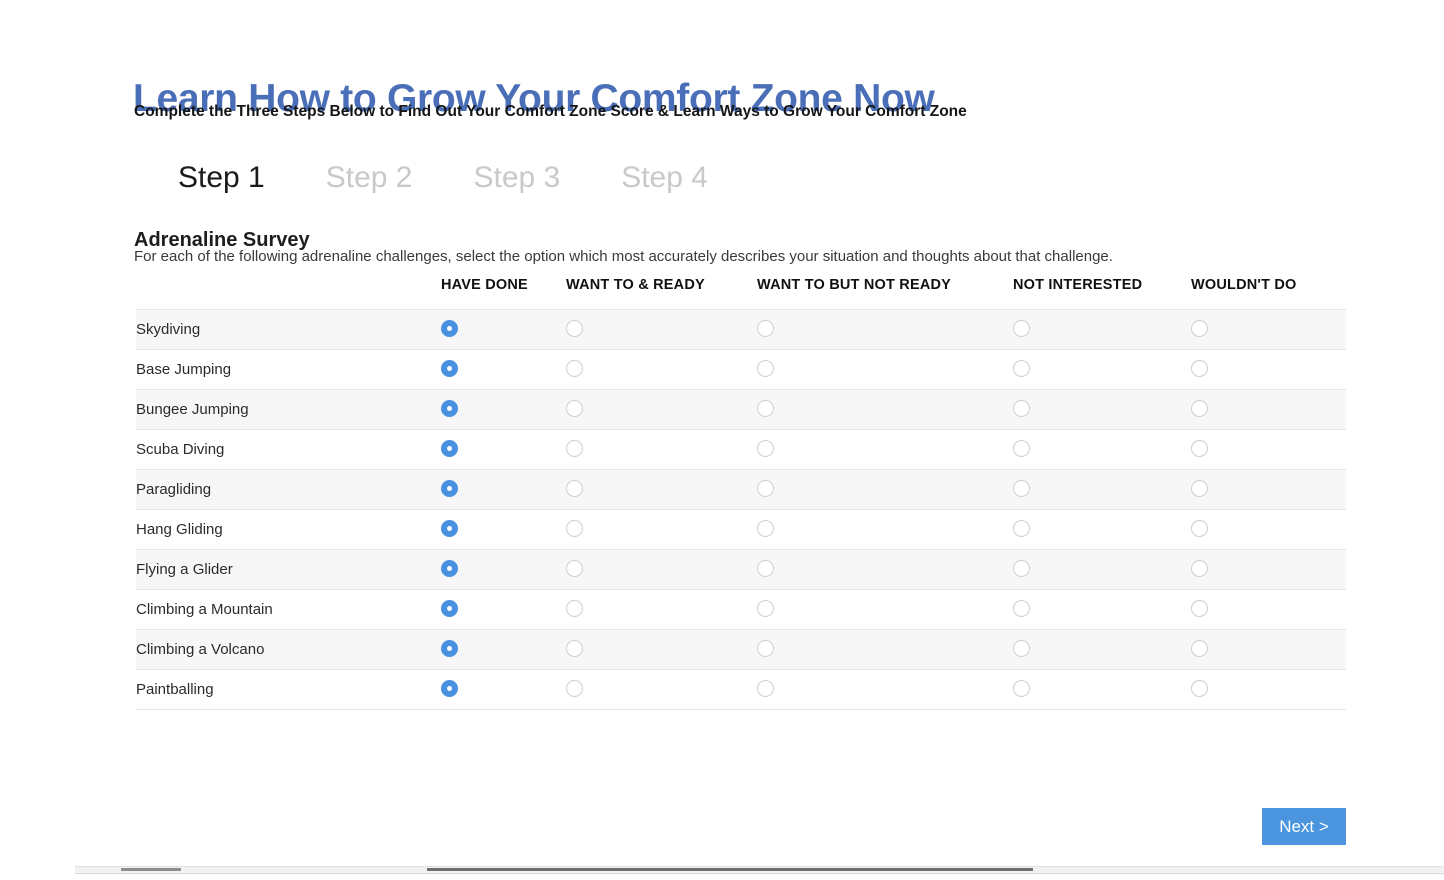 The image size is (1444, 880). Describe the element at coordinates (664, 178) in the screenshot. I see `step-tab-4: Step 4` at that location.